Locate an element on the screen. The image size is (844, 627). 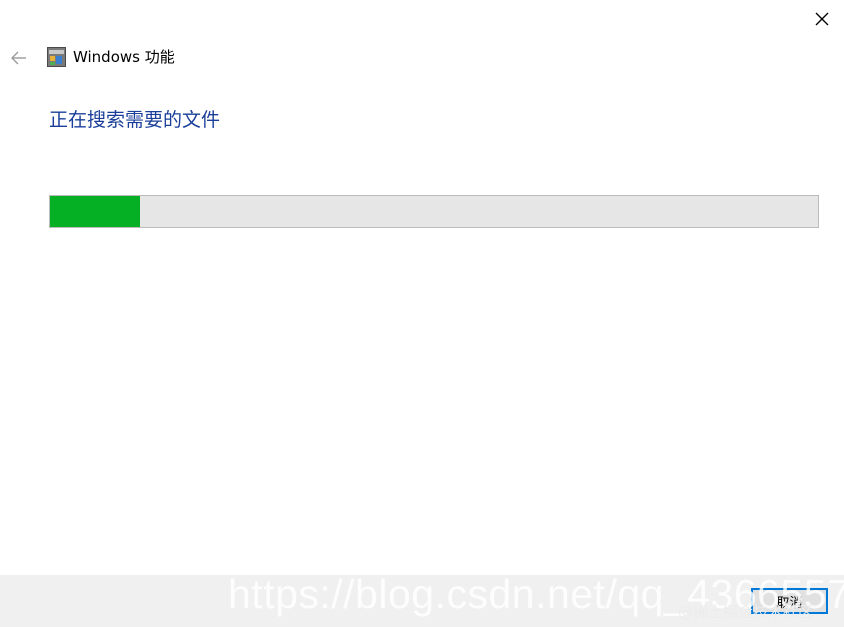
back-arrow-icon is located at coordinates (18, 58).